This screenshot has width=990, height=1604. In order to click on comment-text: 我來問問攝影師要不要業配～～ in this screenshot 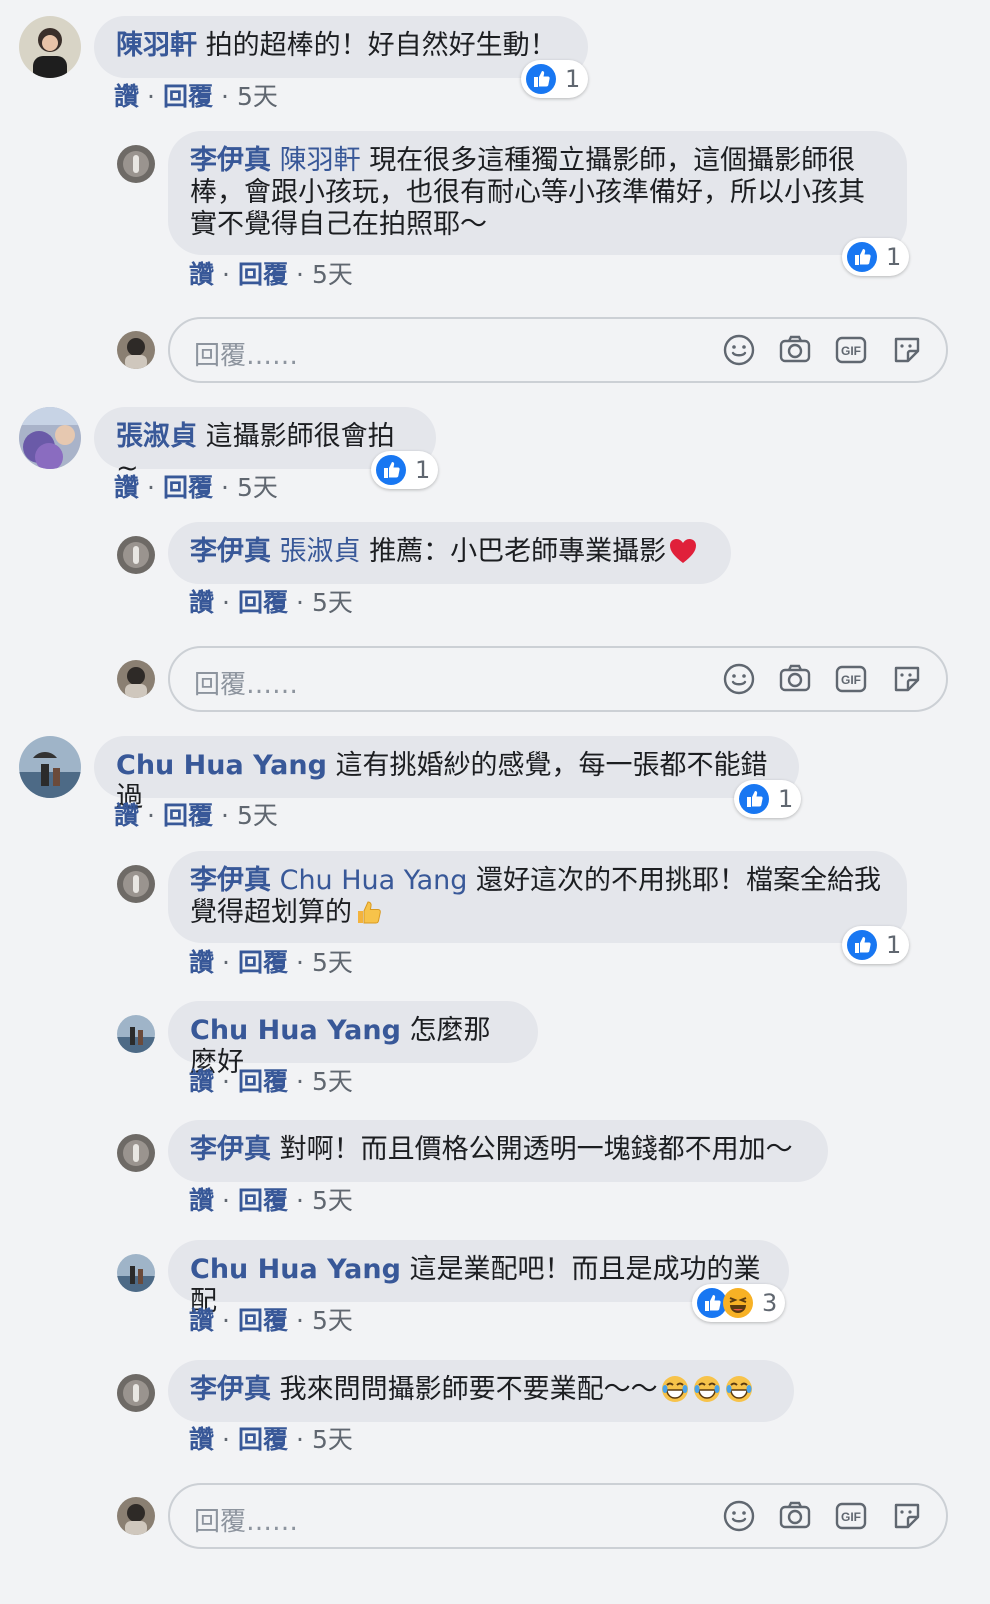, I will do `click(468, 1389)`.